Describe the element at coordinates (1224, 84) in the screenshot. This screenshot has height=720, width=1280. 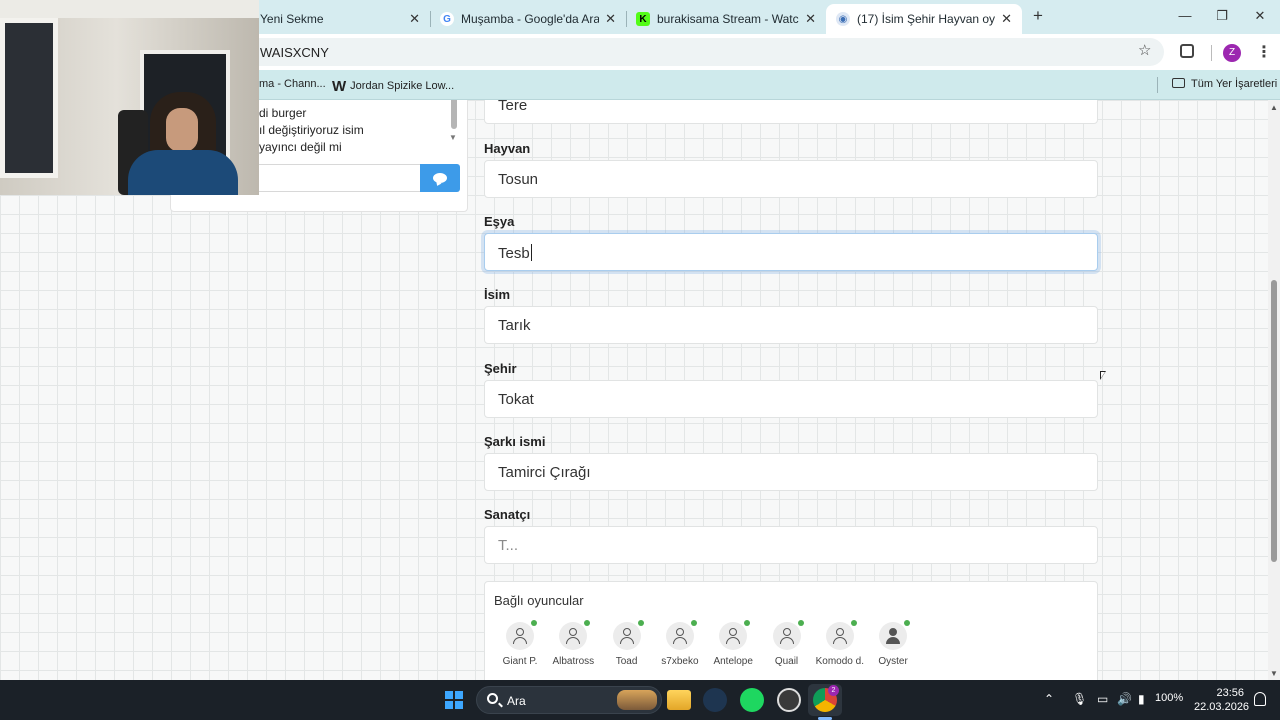
I see `all-bookmarks-button: Tüm Yer İşaretleri` at that location.